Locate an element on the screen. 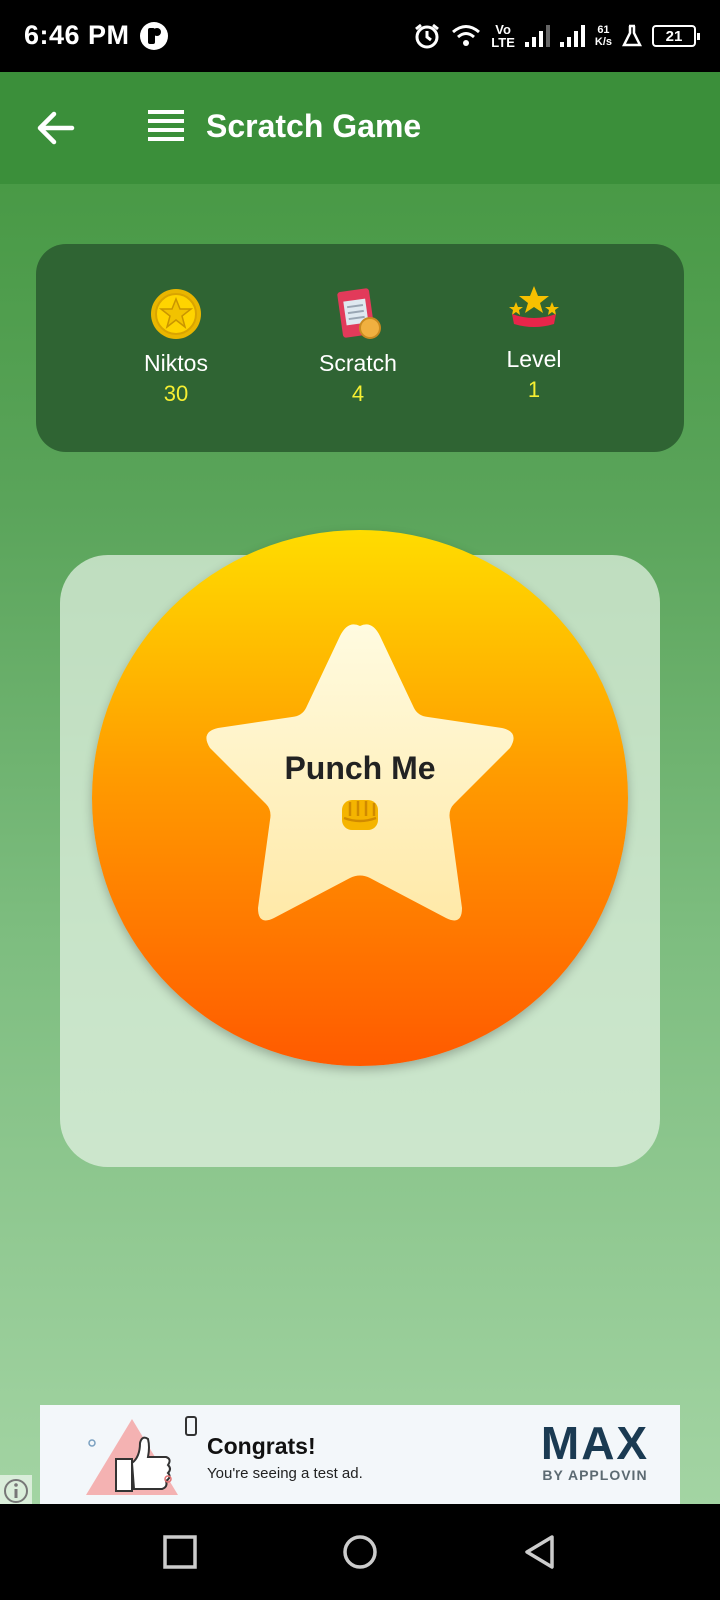  stat-label-niktos: Niktos is located at coordinates (176, 363).